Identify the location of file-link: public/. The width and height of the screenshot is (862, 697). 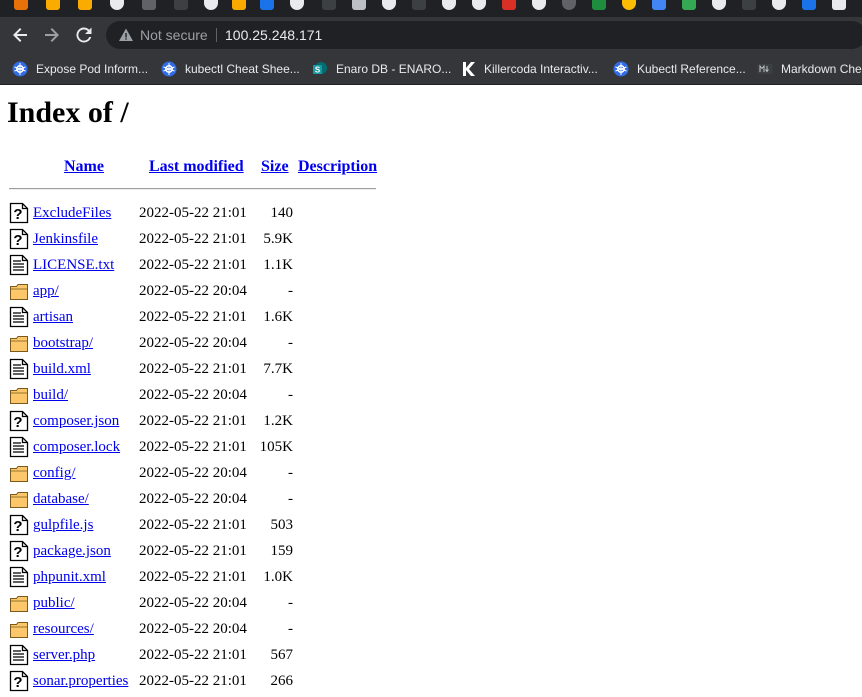
(54, 603).